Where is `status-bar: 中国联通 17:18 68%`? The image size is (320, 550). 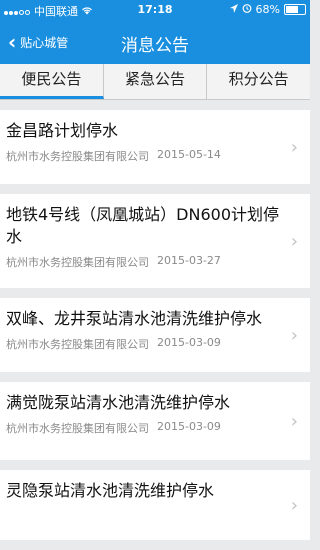 status-bar: 中国联通 17:18 68% is located at coordinates (155, 10).